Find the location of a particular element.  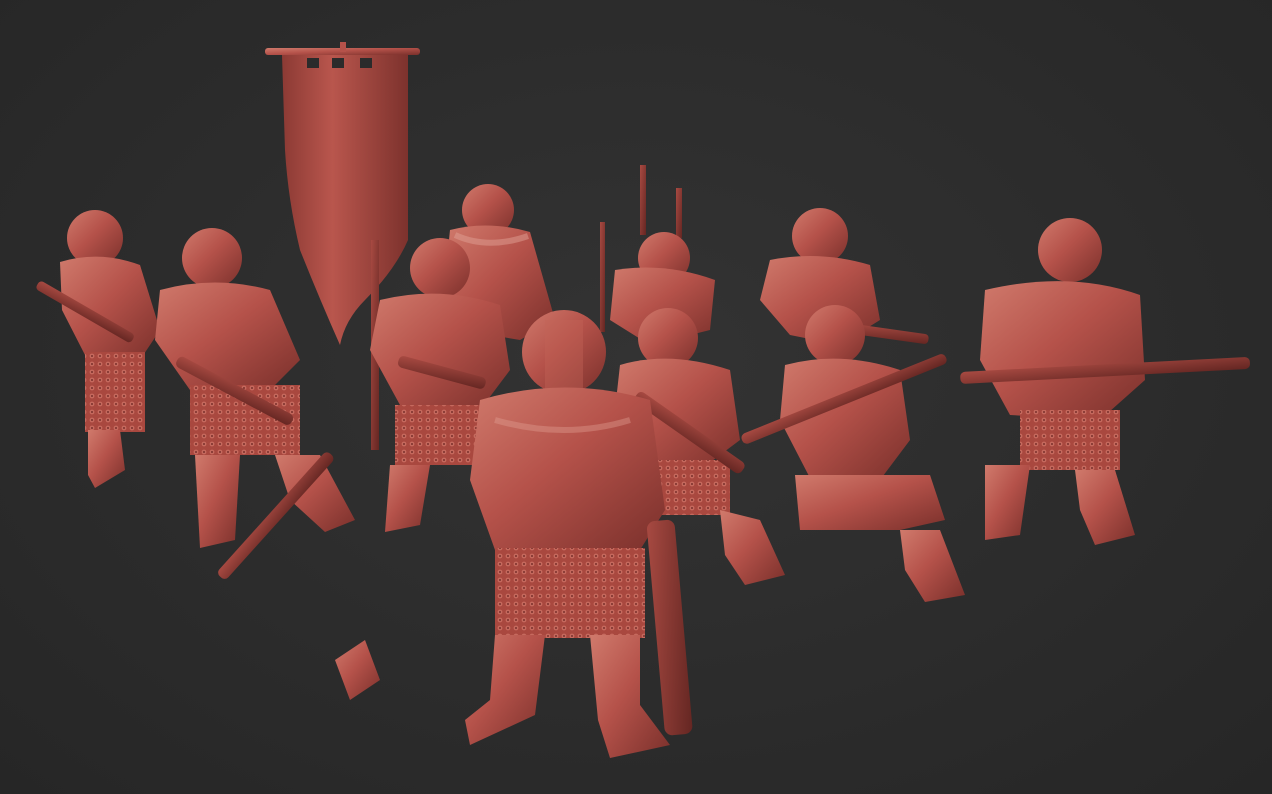

figure-sniper-far-right is located at coordinates (1105, 381).